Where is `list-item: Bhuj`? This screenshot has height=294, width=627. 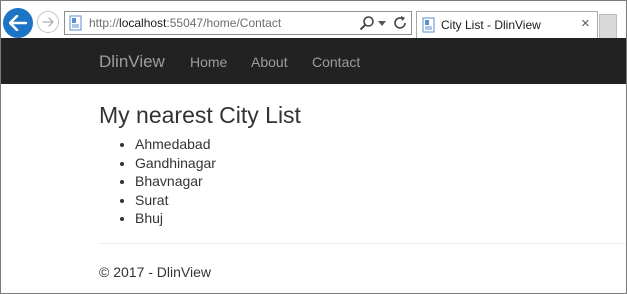
list-item: Bhuj is located at coordinates (175, 218).